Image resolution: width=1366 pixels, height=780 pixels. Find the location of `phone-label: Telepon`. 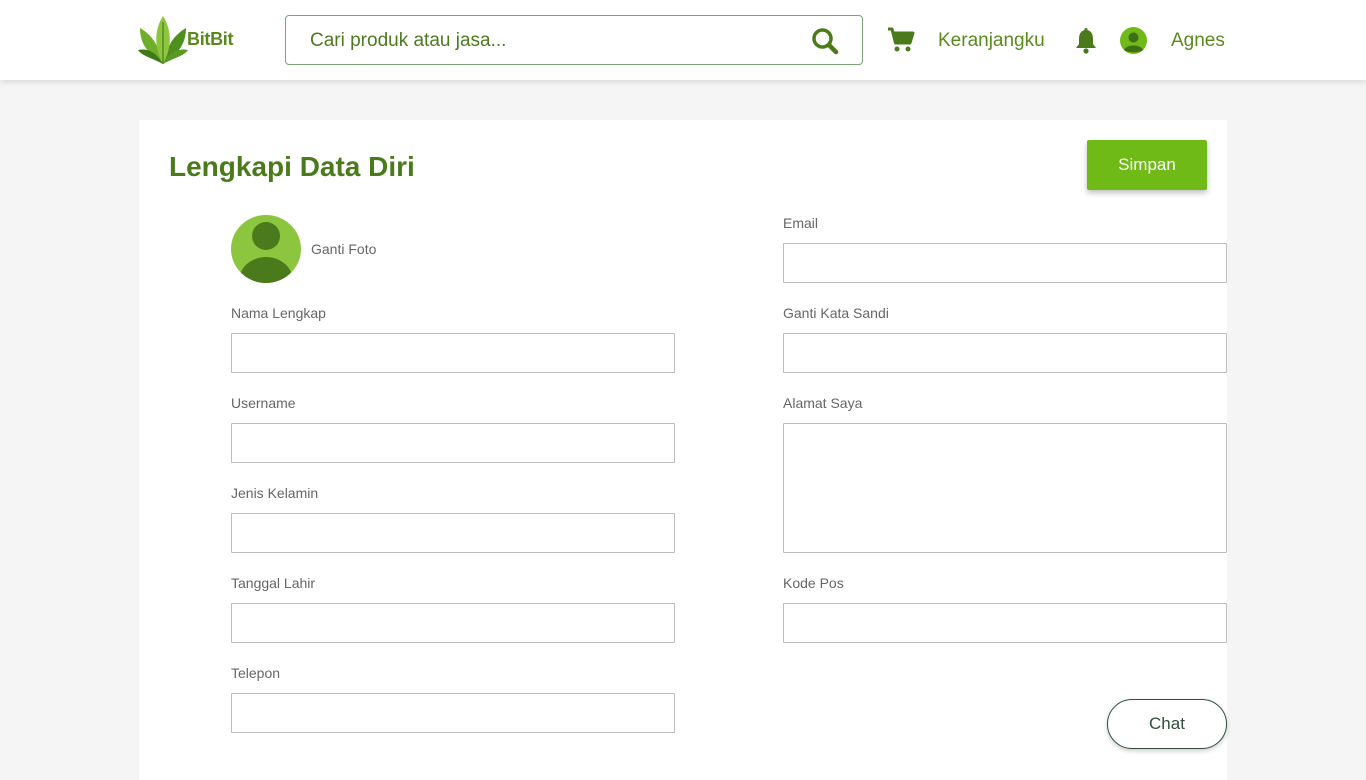

phone-label: Telepon is located at coordinates (256, 673).